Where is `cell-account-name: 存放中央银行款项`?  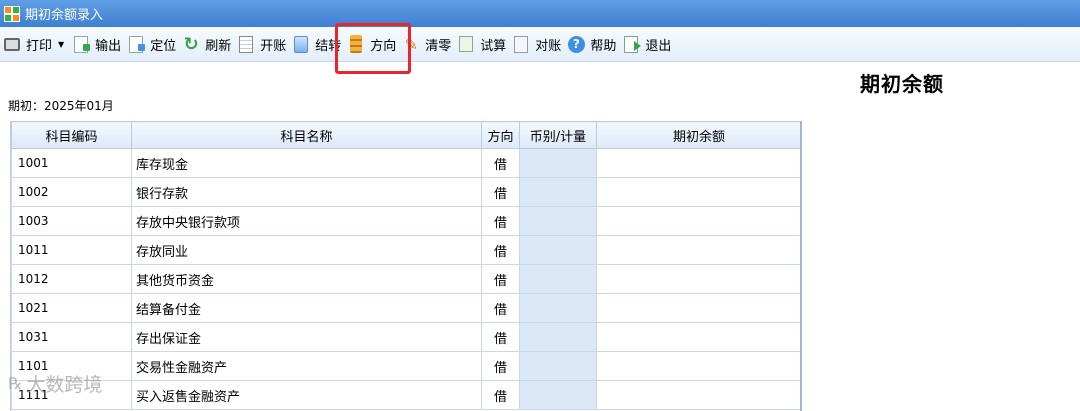
cell-account-name: 存放中央银行款项 is located at coordinates (306, 221).